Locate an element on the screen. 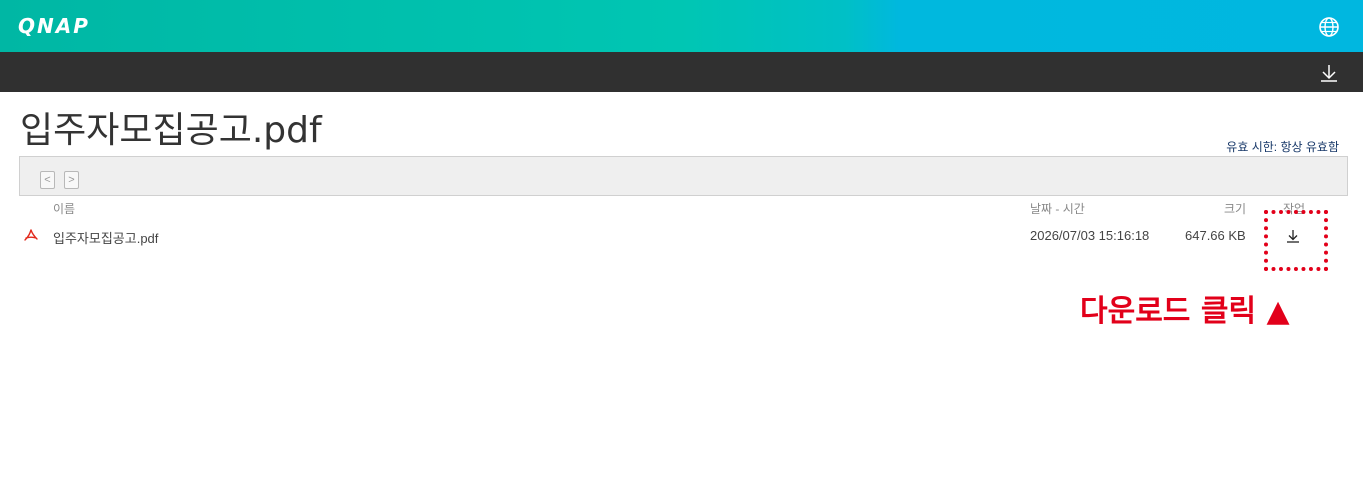 The image size is (1363, 499). column-header-name: 이름 is located at coordinates (64, 208).